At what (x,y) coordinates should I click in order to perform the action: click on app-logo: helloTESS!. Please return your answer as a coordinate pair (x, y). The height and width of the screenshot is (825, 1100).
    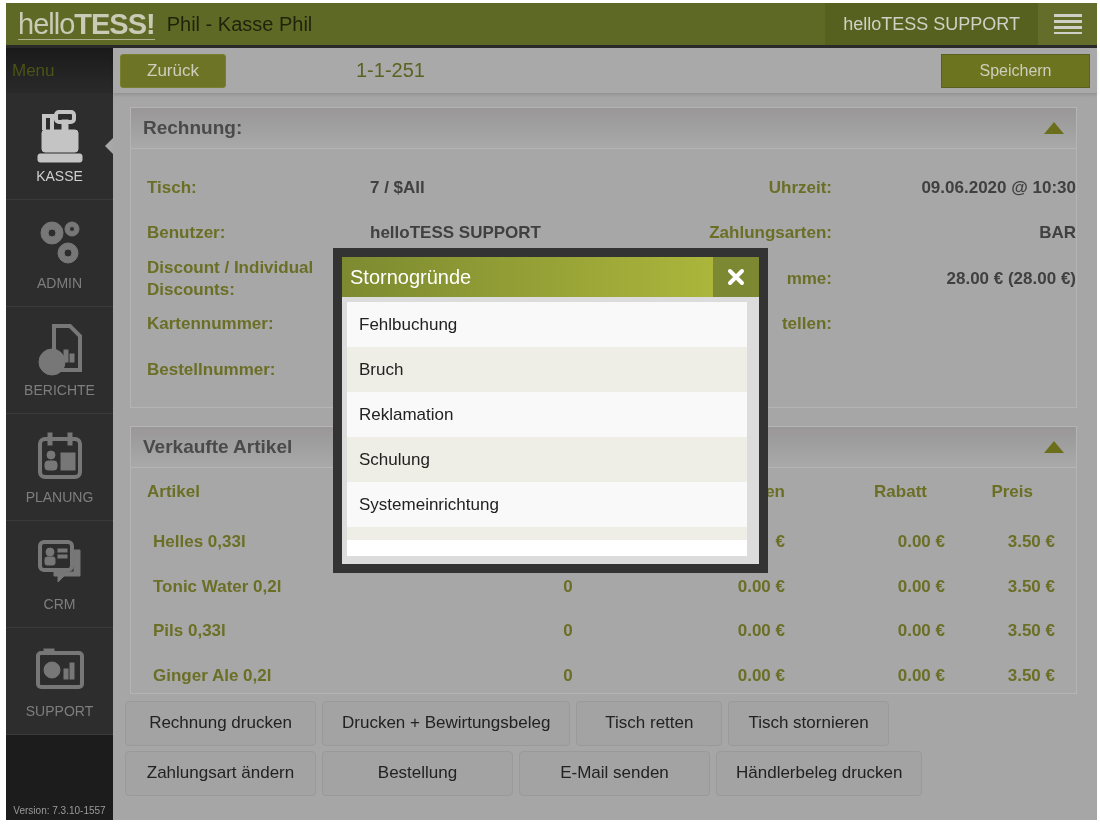
    Looking at the image, I should click on (86, 24).